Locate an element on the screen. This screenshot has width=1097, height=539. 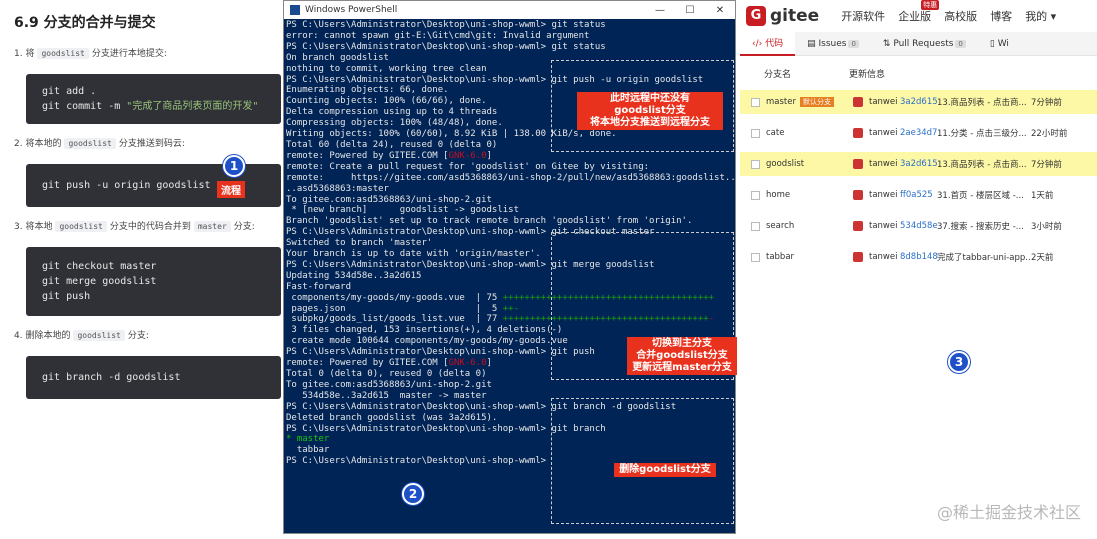
commit-time: 22小时前 is located at coordinates (1049, 134).